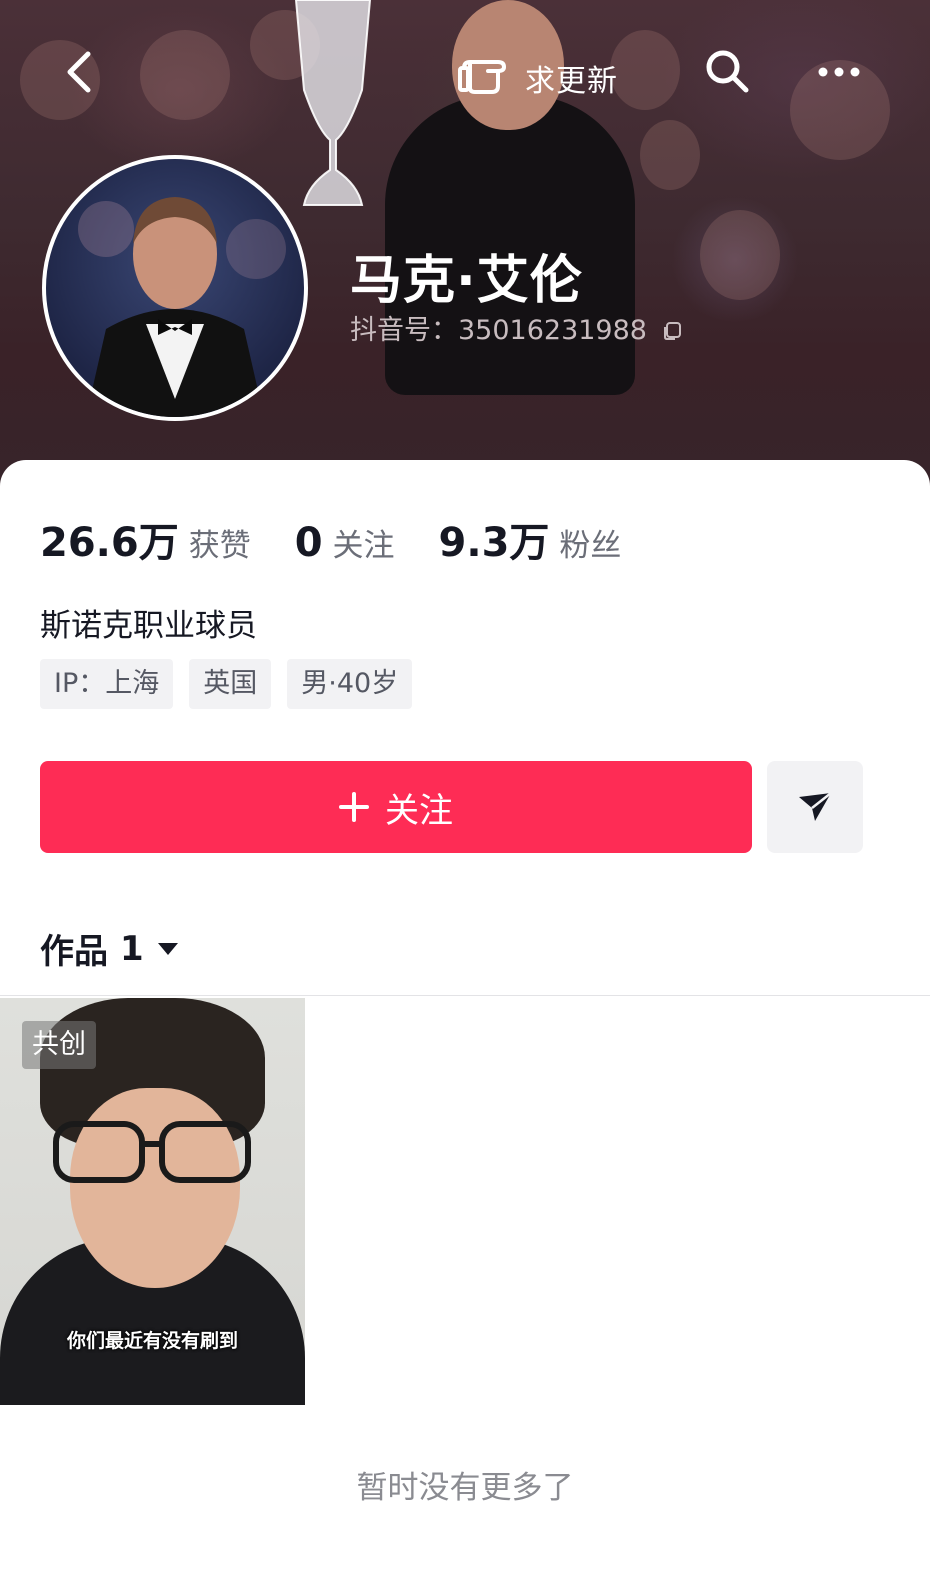 This screenshot has width=930, height=1585. Describe the element at coordinates (498, 330) in the screenshot. I see `douyin-id-text: 抖音号：35016231988` at that location.